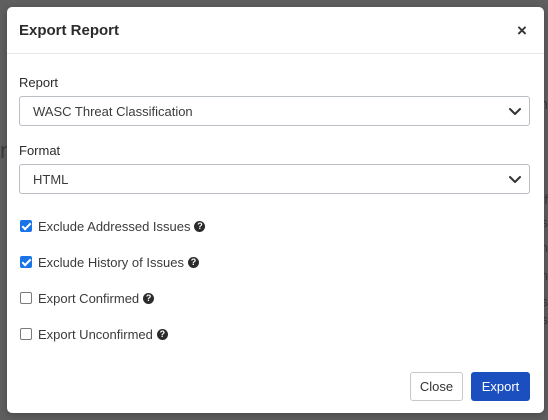 This screenshot has height=420, width=548. I want to click on report-select: WASC Threat Classification, so click(274, 111).